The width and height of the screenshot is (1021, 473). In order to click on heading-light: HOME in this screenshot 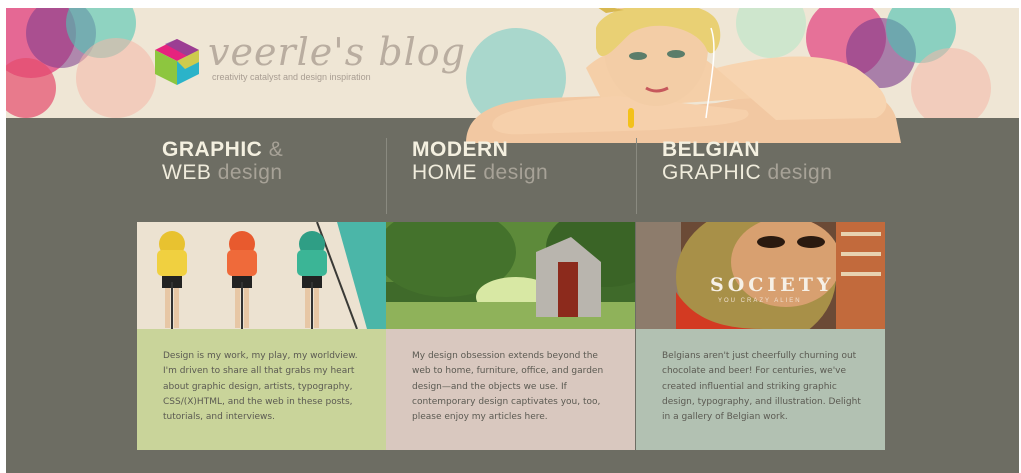, I will do `click(444, 172)`.